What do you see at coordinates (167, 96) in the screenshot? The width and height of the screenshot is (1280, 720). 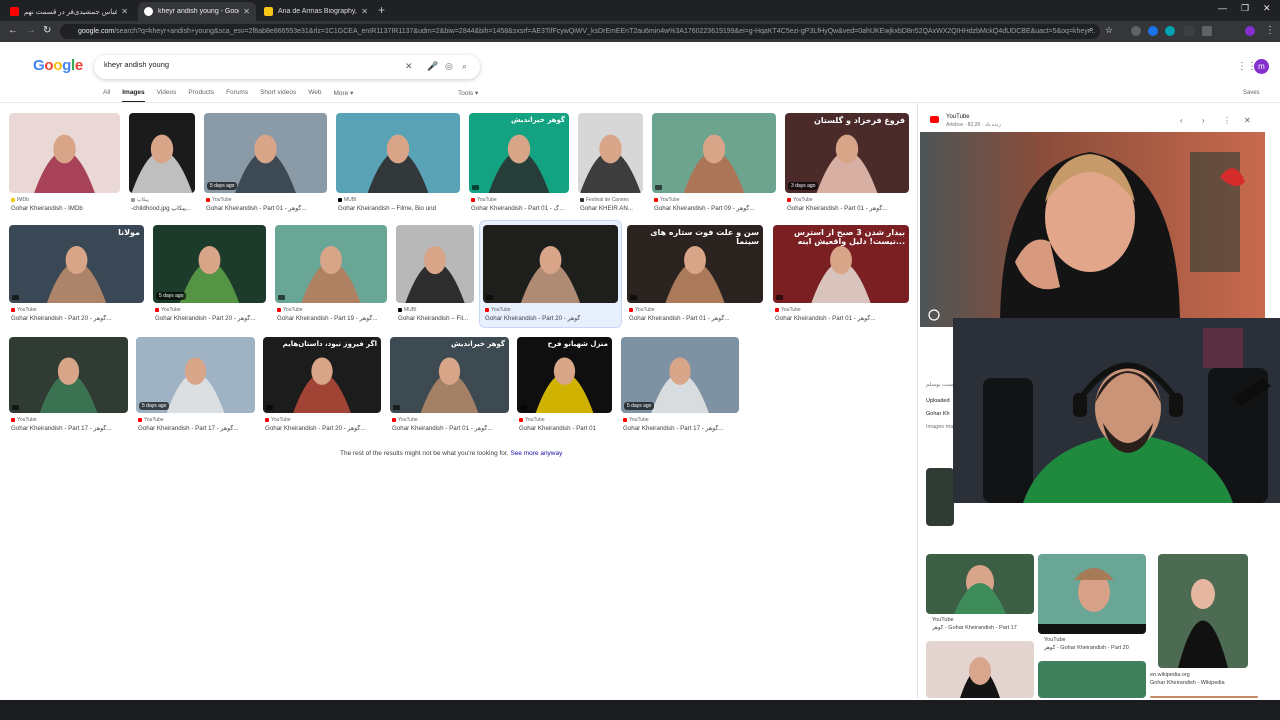 I see `tab-videos: Videos` at bounding box center [167, 96].